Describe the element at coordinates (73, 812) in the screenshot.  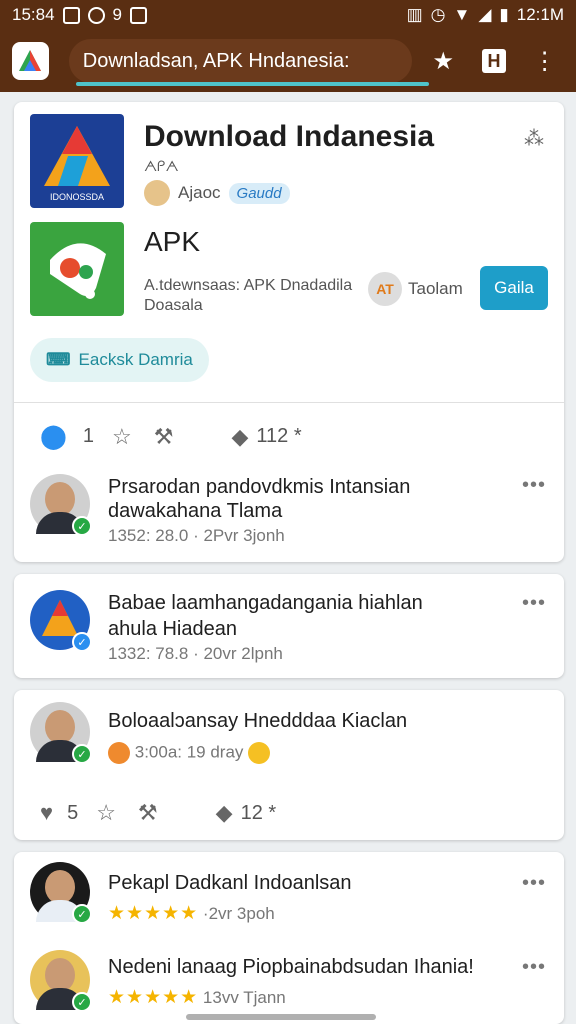
I see `likes-count: 5` at that location.